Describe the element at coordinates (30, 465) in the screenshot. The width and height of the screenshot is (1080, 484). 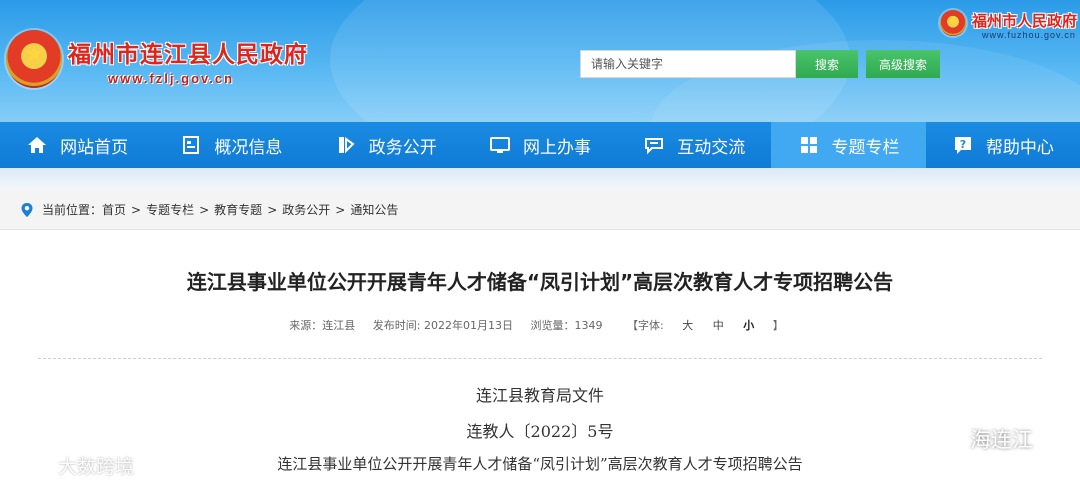
I see `infinity-icon` at that location.